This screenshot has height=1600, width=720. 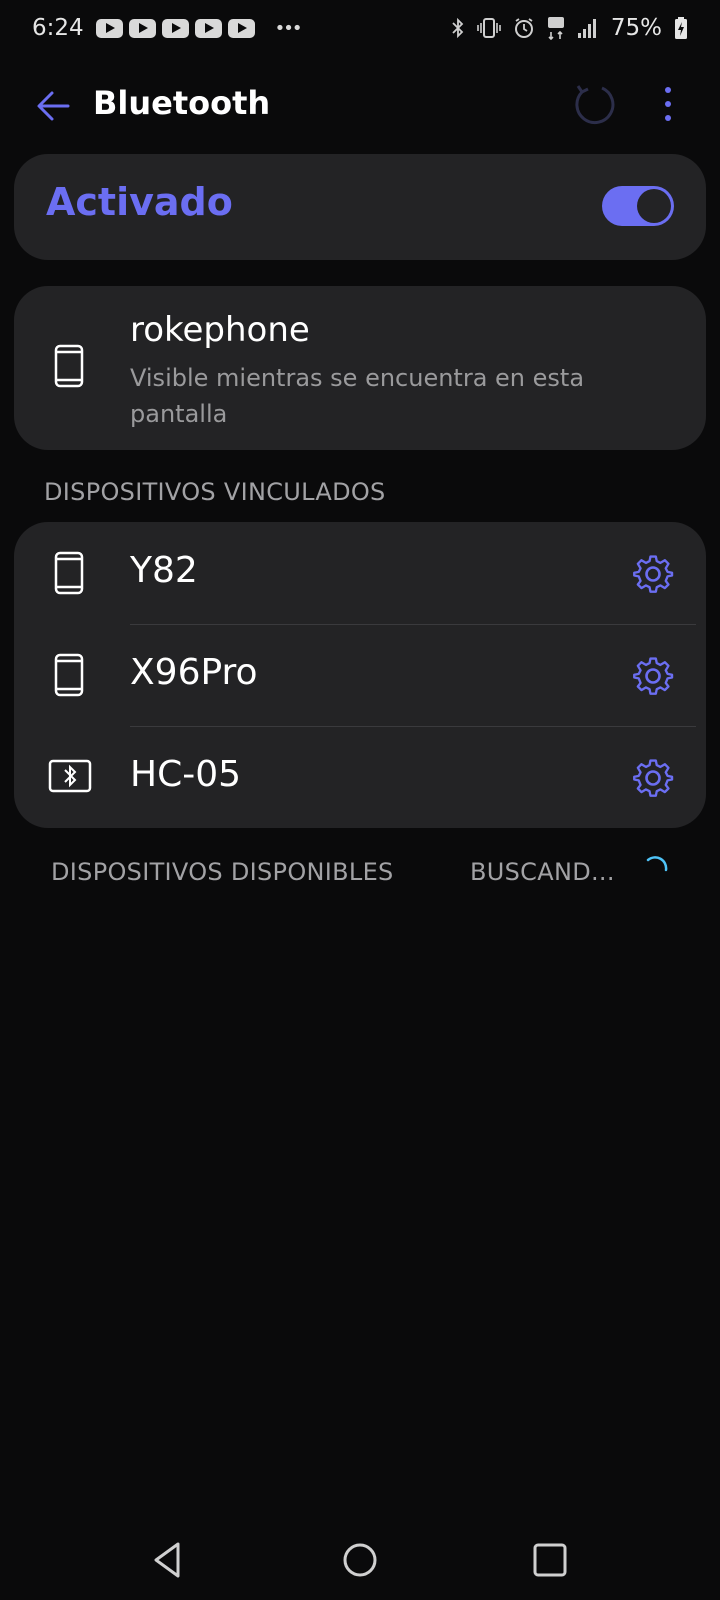 What do you see at coordinates (168, 1560) in the screenshot?
I see `nav-back-icon` at bounding box center [168, 1560].